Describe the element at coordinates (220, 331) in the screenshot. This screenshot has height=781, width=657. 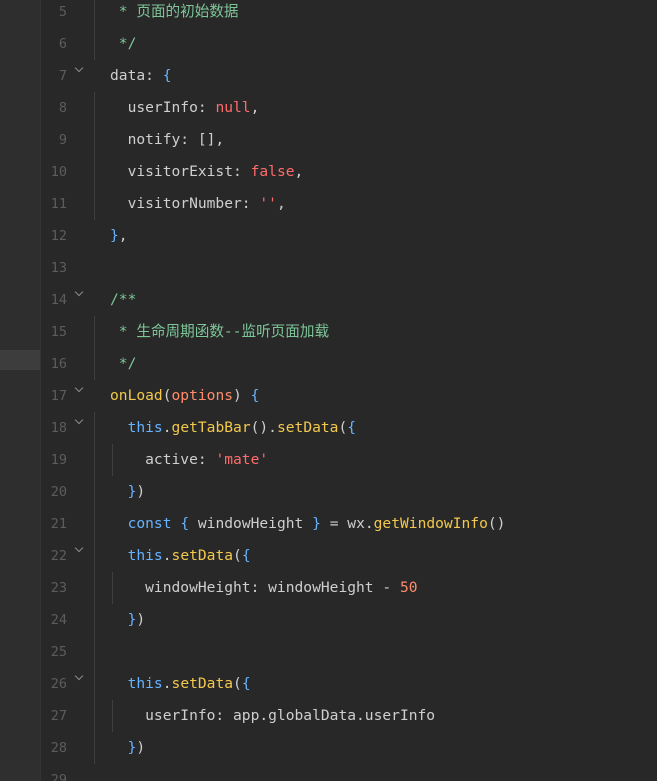
I see `code-text: * 生命周期函数--监听页面加载` at that location.